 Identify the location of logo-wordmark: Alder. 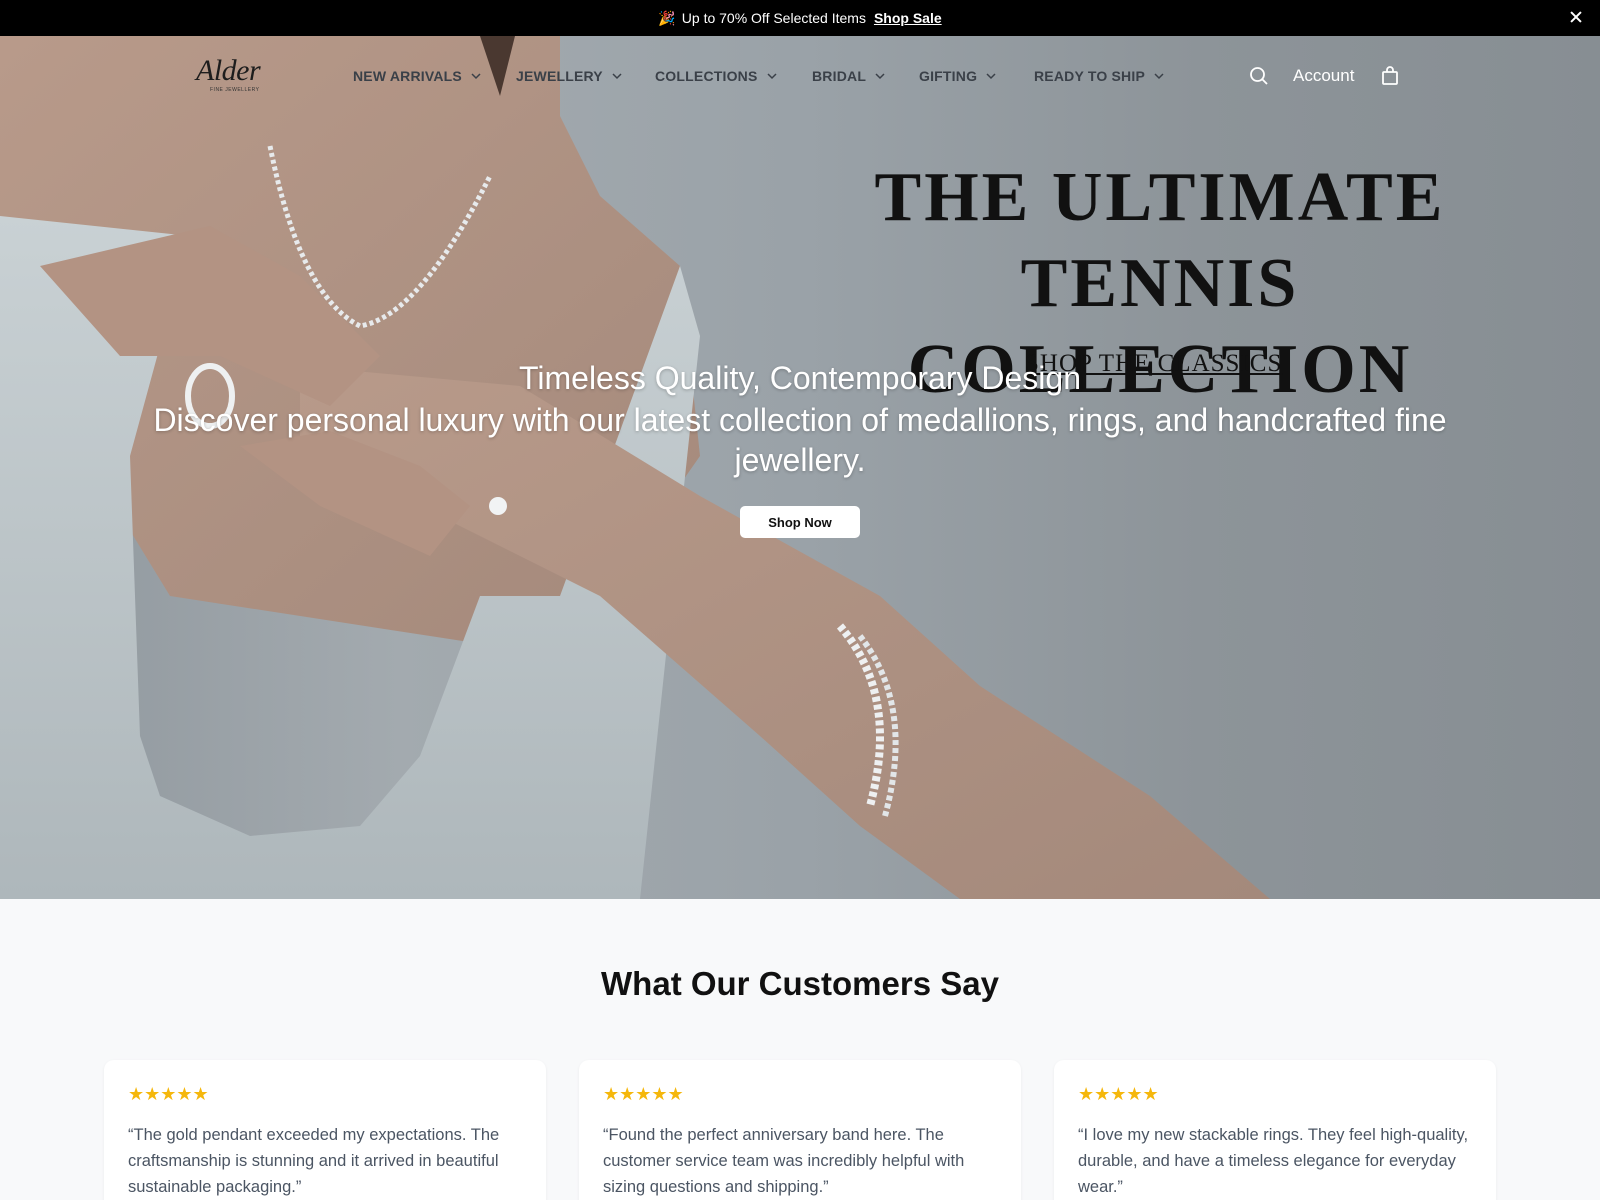
(228, 70).